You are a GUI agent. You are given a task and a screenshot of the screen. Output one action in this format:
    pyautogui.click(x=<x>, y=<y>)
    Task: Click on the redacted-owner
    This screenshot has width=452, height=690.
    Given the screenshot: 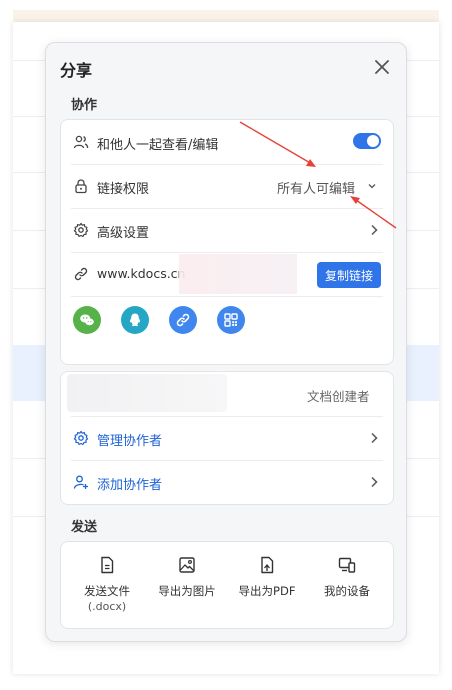 What is the action you would take?
    pyautogui.click(x=147, y=393)
    